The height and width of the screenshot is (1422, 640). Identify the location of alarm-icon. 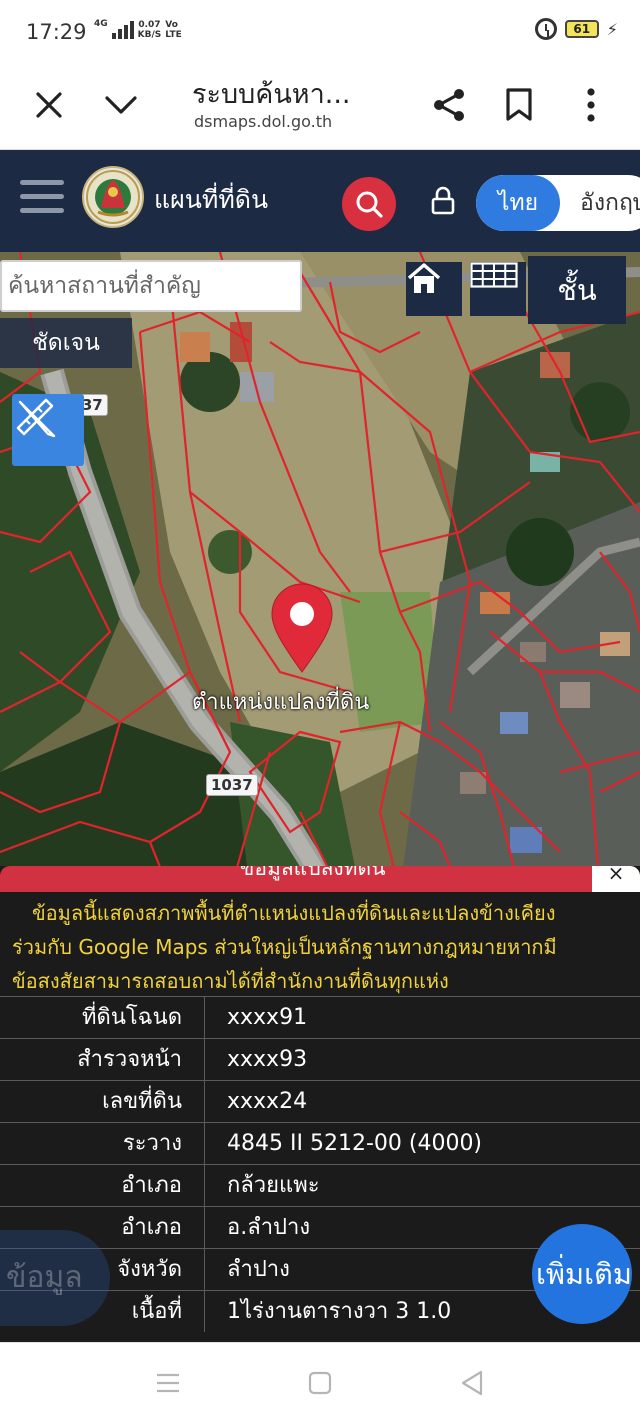
(545, 29).